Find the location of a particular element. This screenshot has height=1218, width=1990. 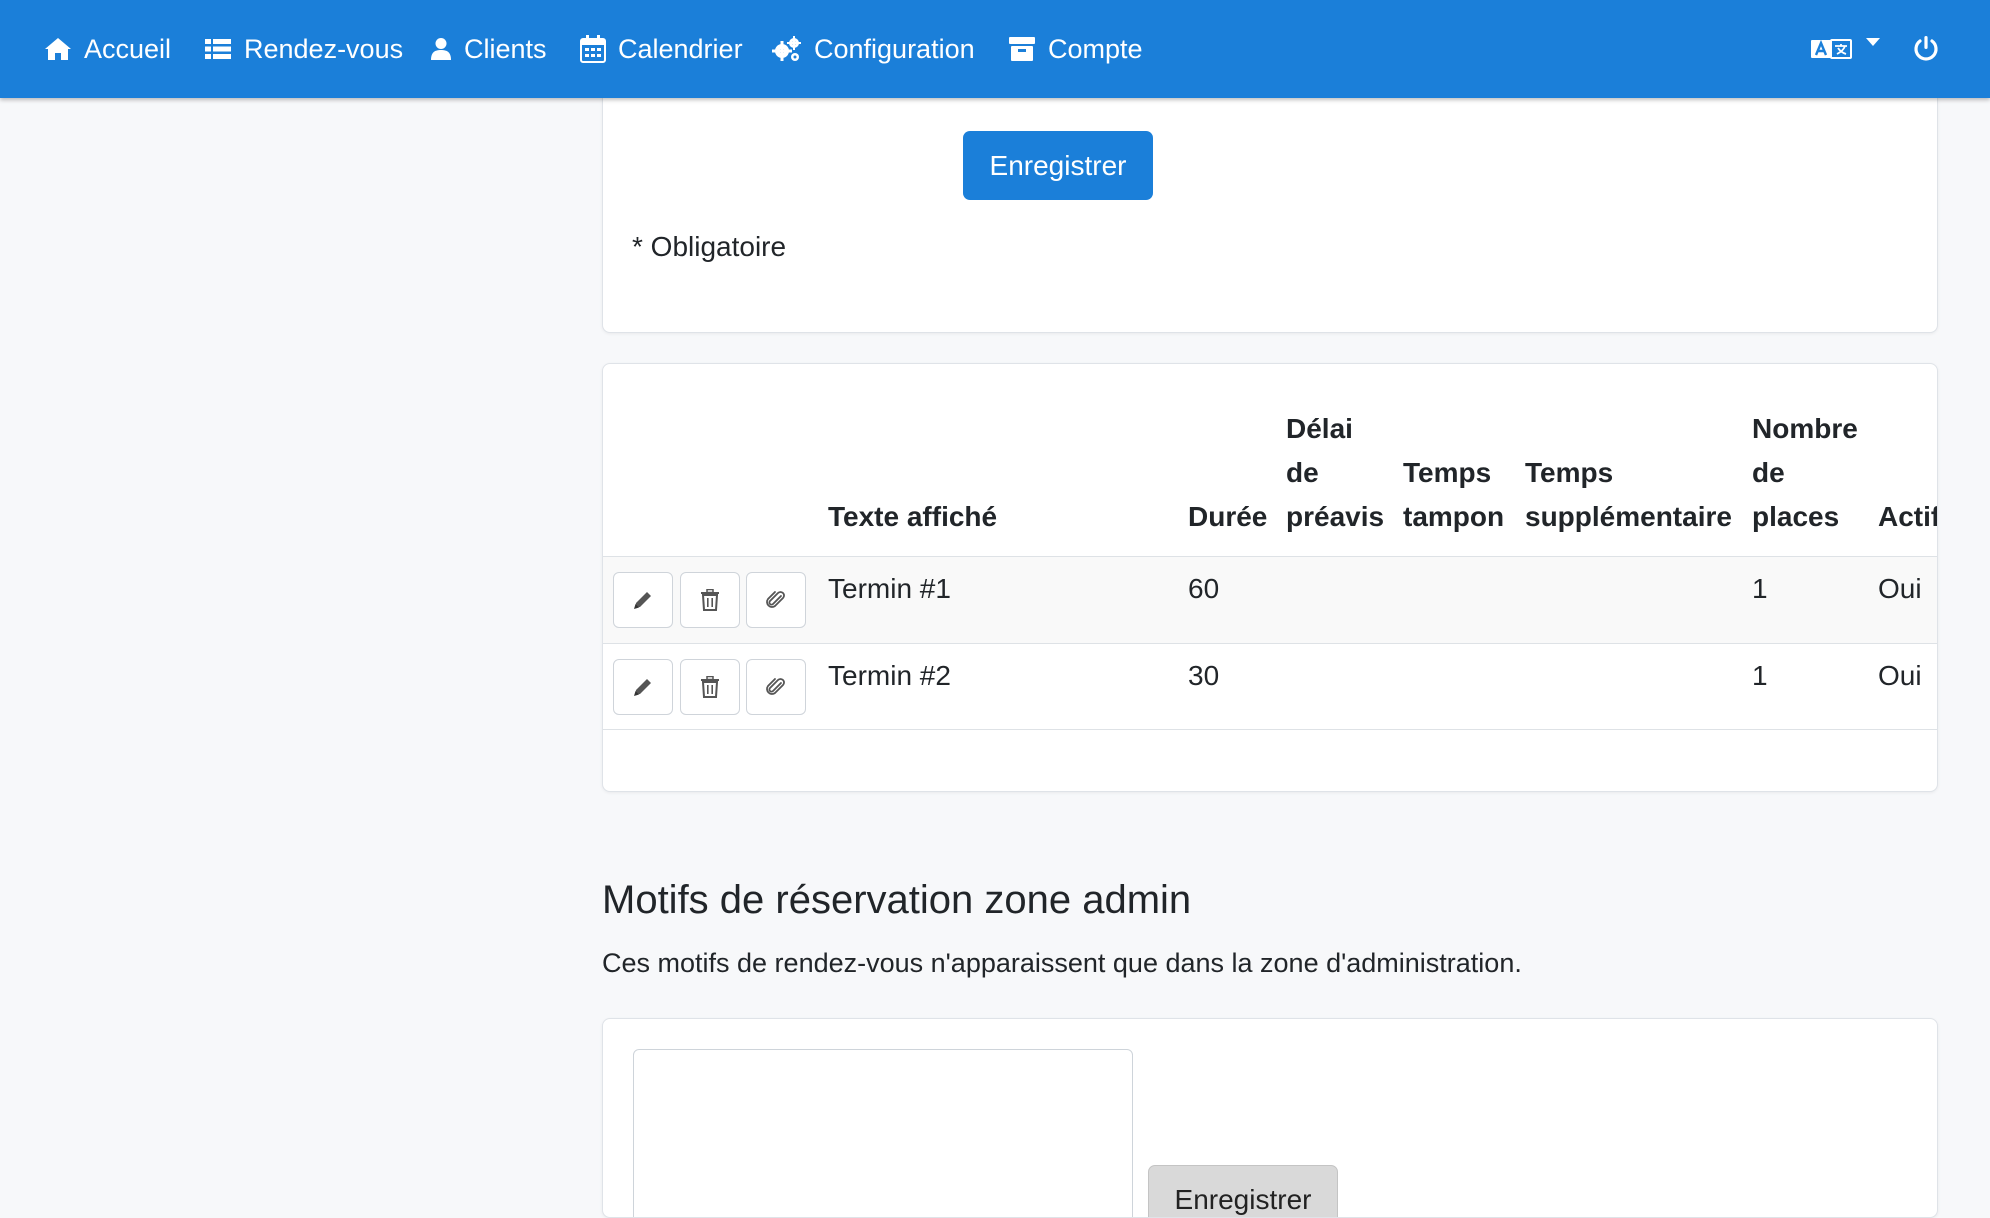

nav-accueil: Accueil is located at coordinates (107, 49).